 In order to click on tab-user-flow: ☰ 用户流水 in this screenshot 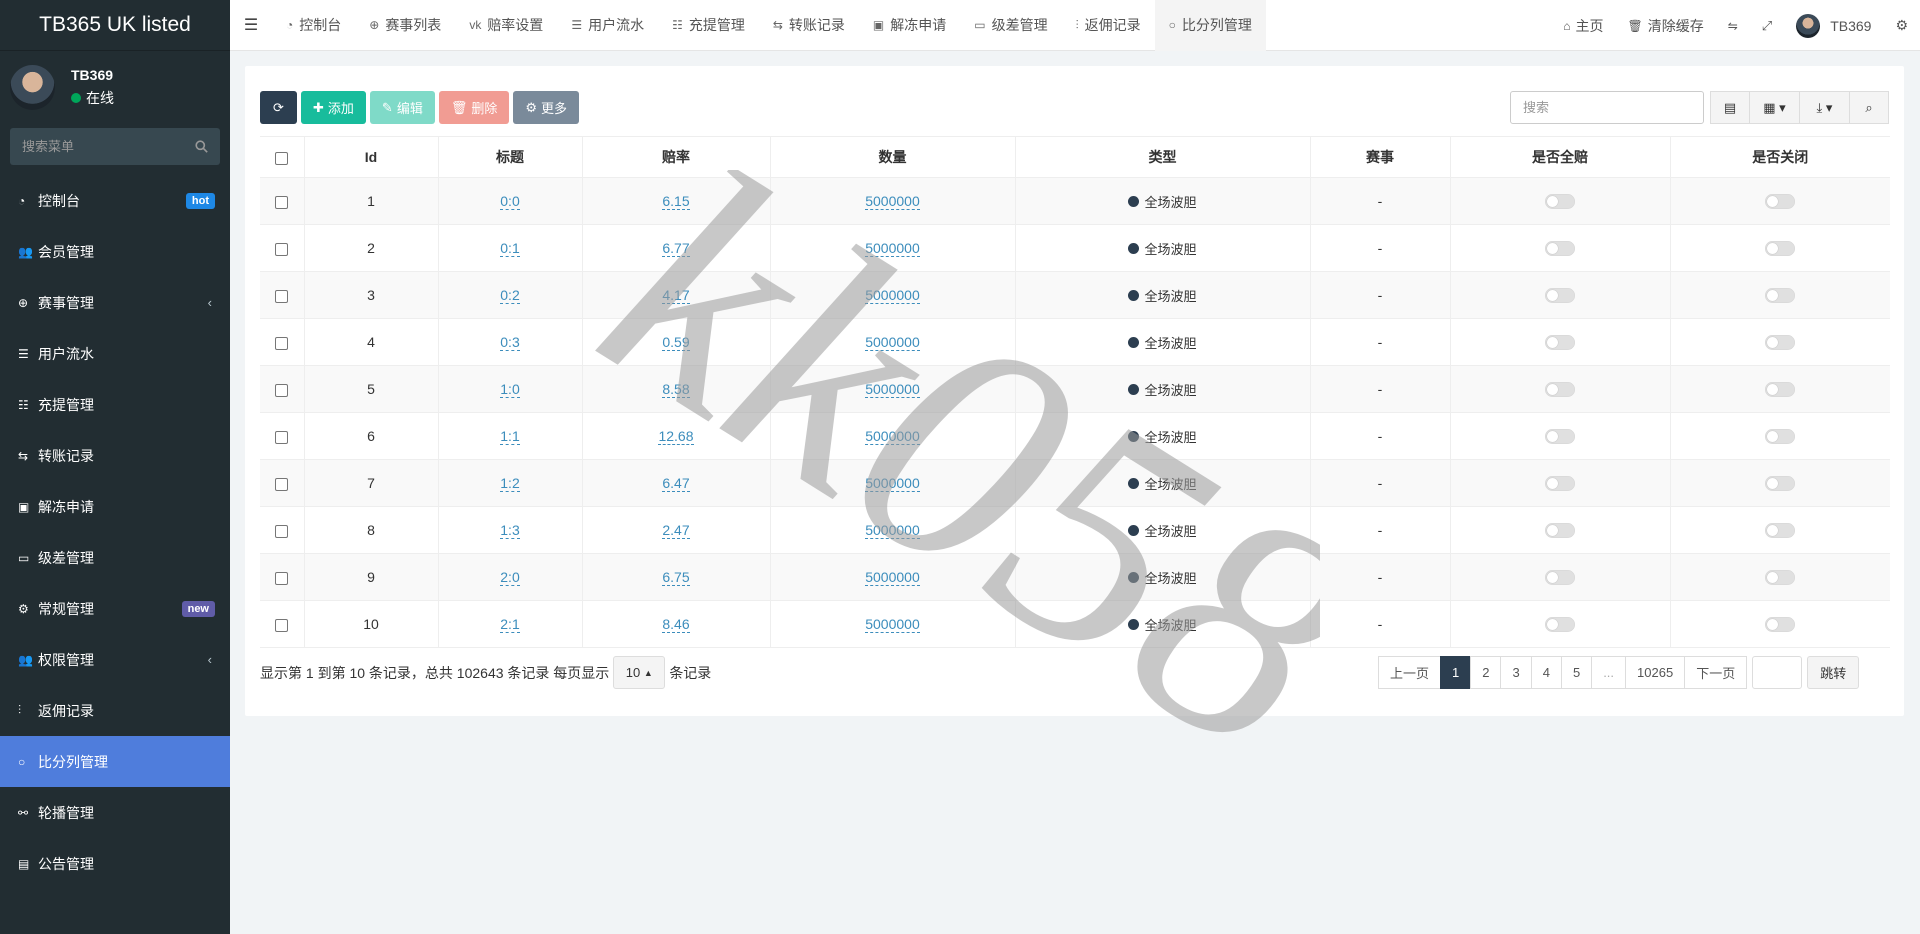, I will do `click(607, 25)`.